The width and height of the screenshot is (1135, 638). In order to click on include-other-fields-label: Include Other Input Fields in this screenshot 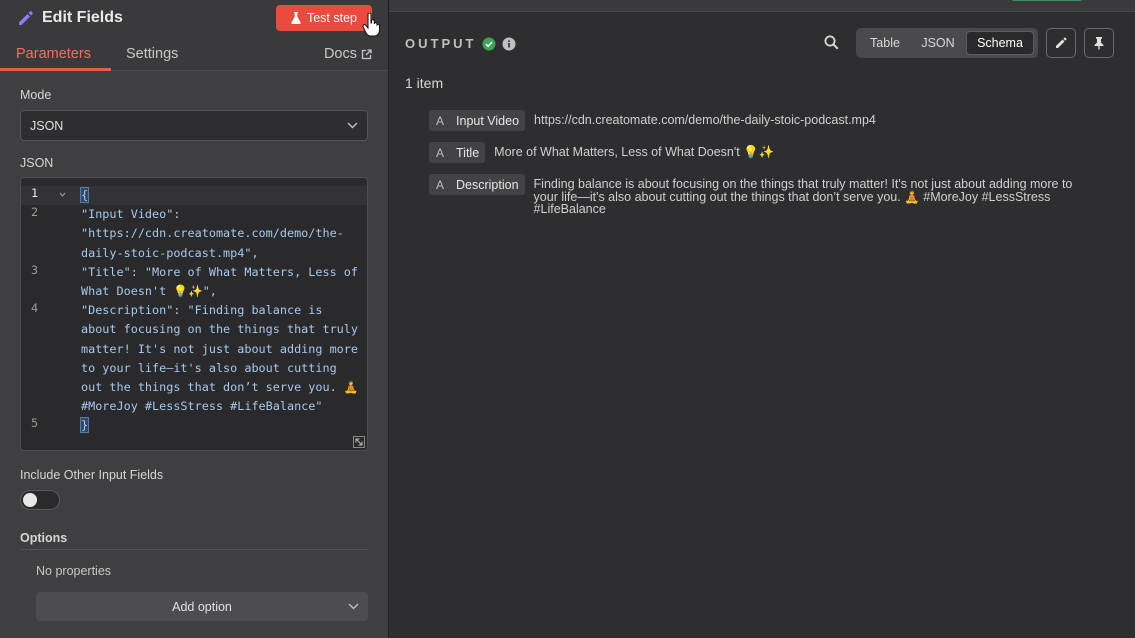, I will do `click(92, 475)`.